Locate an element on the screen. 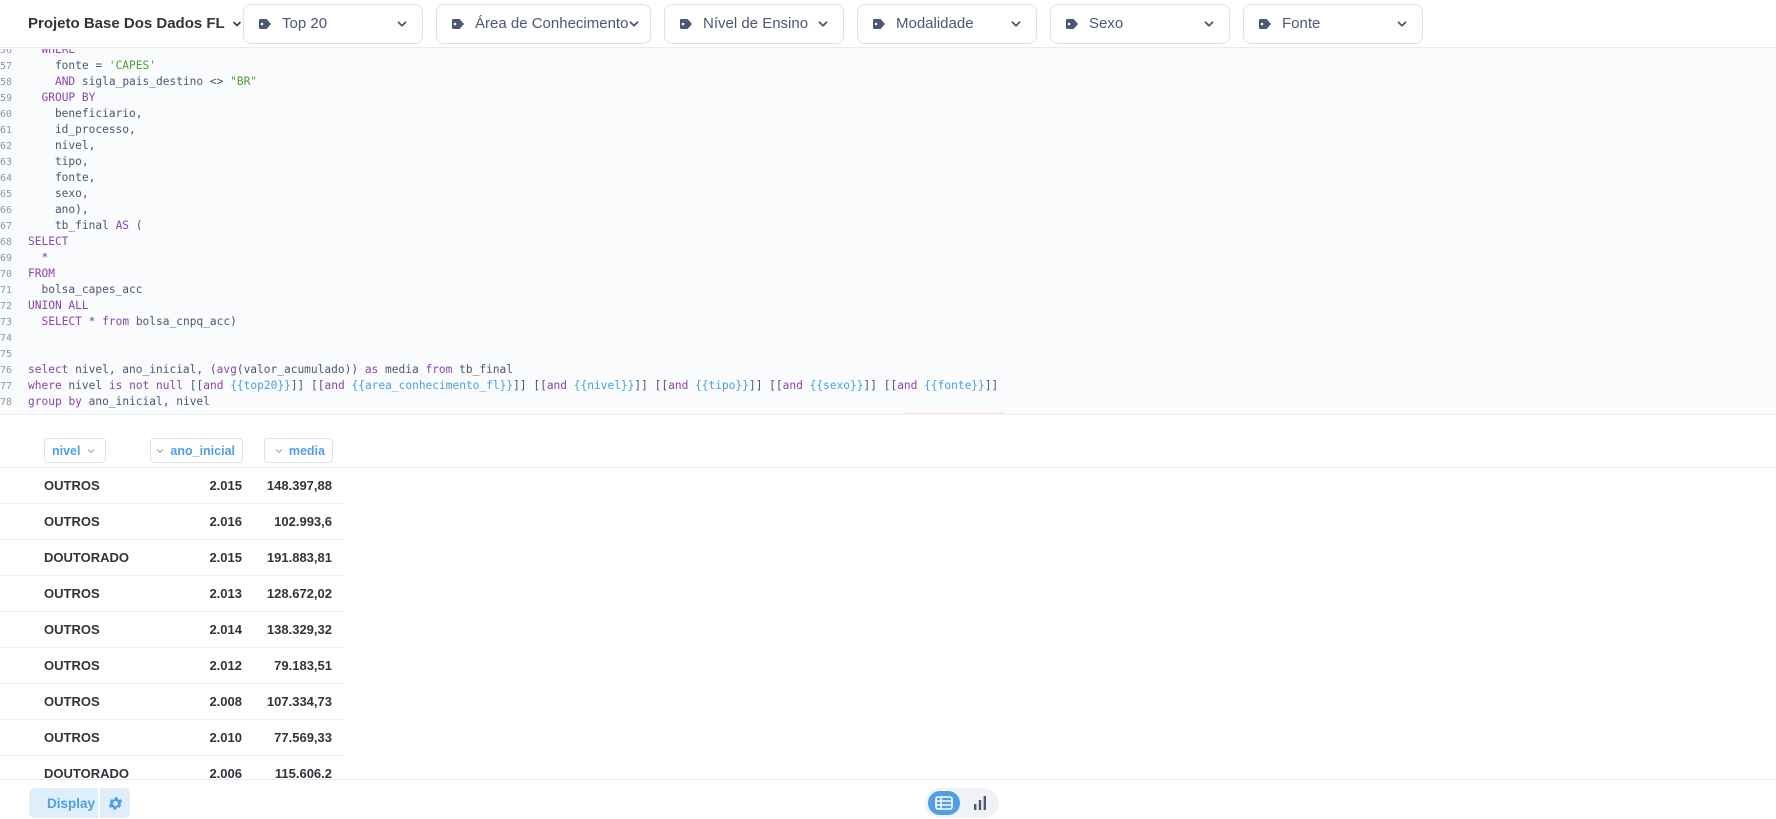 The height and width of the screenshot is (819, 1776). table-row: OUTROS 2.010 77.569,33 is located at coordinates (172, 738).